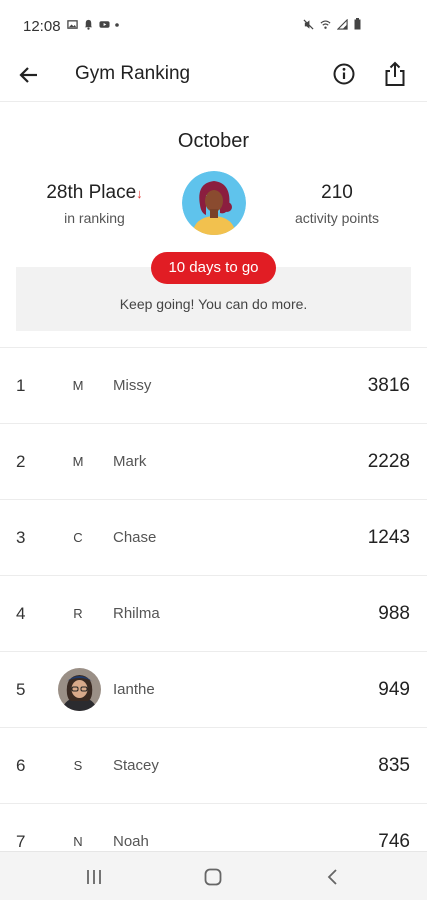 Image resolution: width=427 pixels, height=900 pixels. What do you see at coordinates (388, 461) in the screenshot?
I see `member-score: 2228` at bounding box center [388, 461].